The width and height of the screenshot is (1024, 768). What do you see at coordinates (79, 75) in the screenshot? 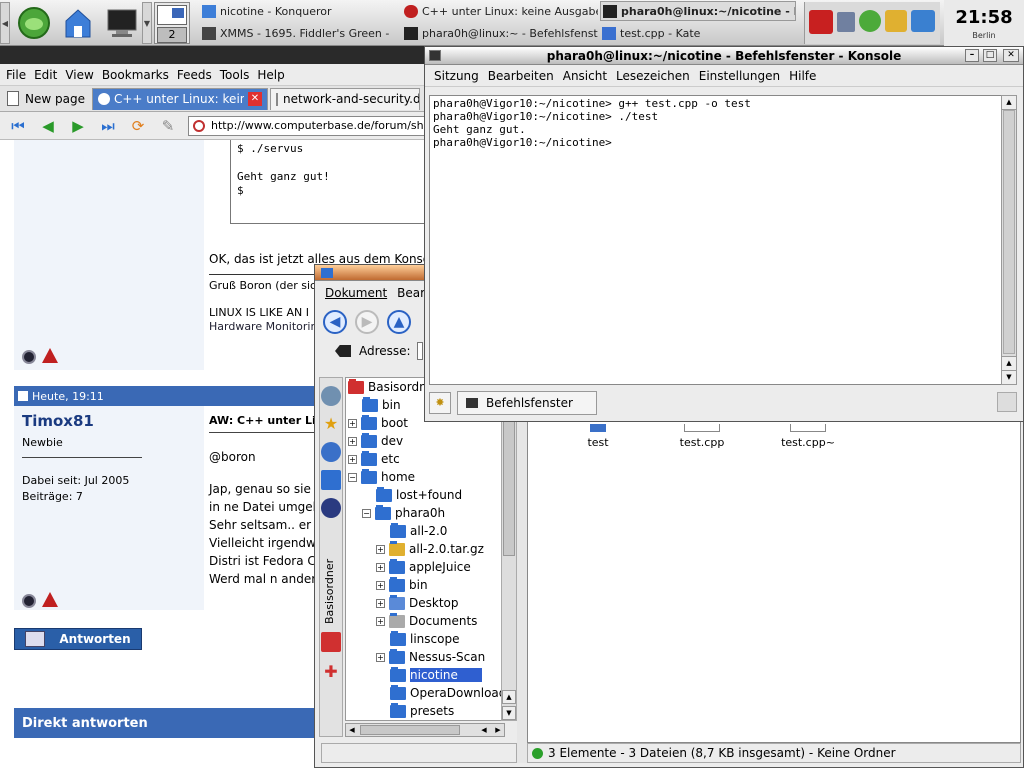
I see `menu-view: View` at bounding box center [79, 75].